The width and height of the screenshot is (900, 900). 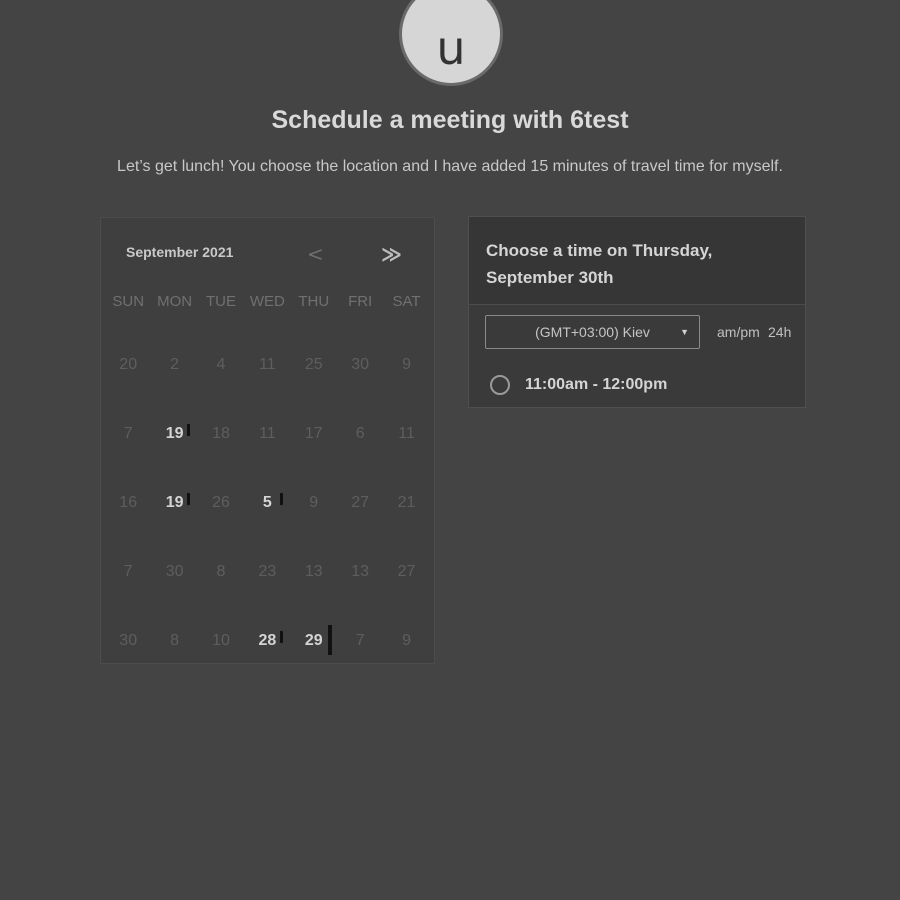 I want to click on calendar-day-available: 5, so click(x=267, y=502).